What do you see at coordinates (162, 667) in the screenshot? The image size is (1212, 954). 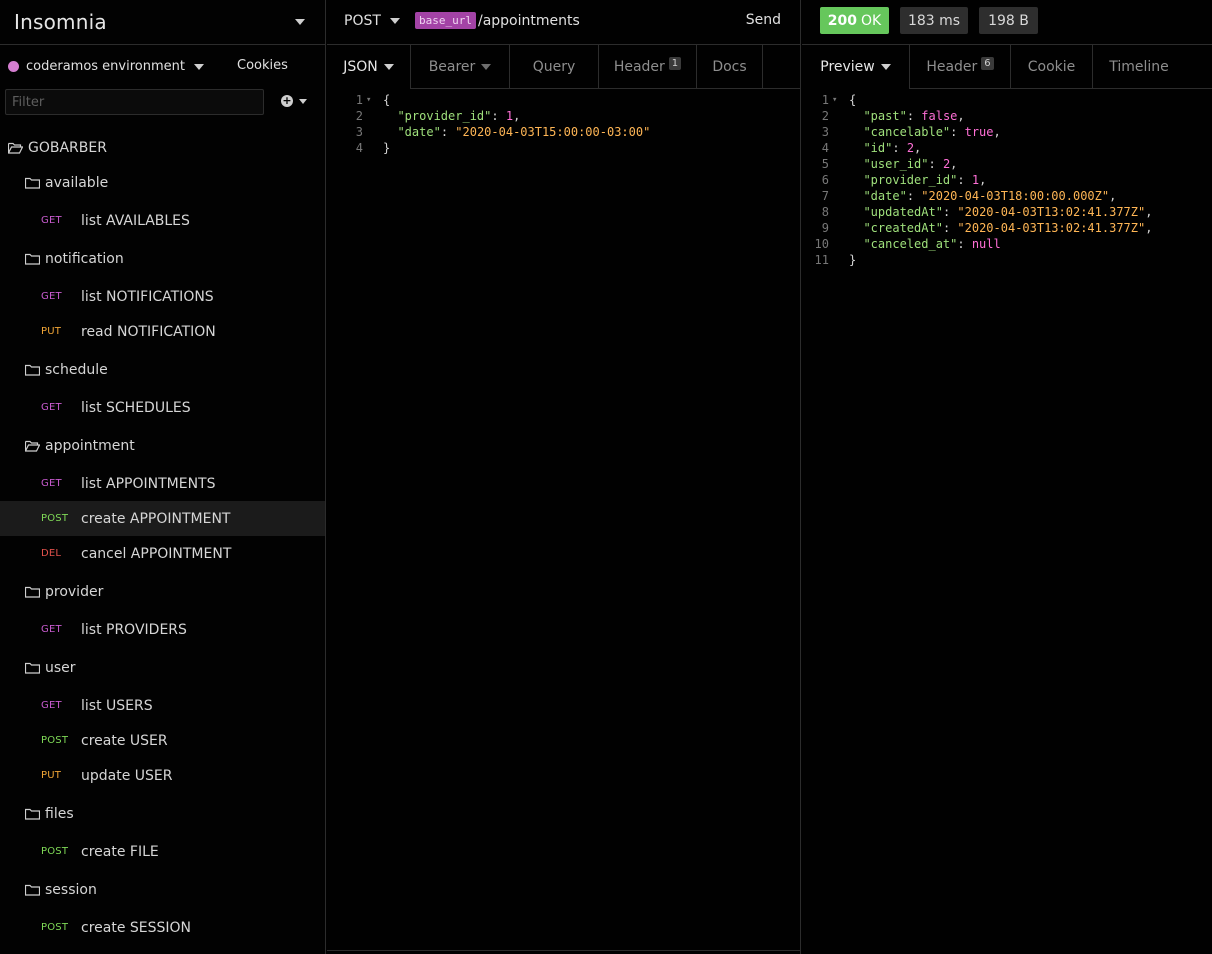 I see `folder-user: user` at bounding box center [162, 667].